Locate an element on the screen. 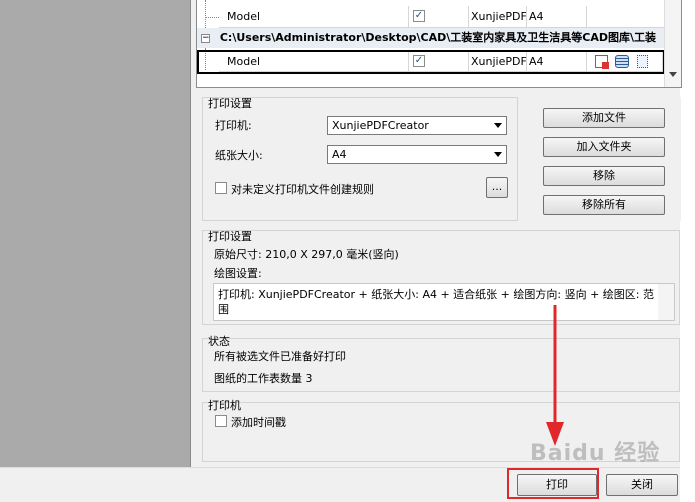 The image size is (695, 502). remove-button: 移除 is located at coordinates (604, 176).